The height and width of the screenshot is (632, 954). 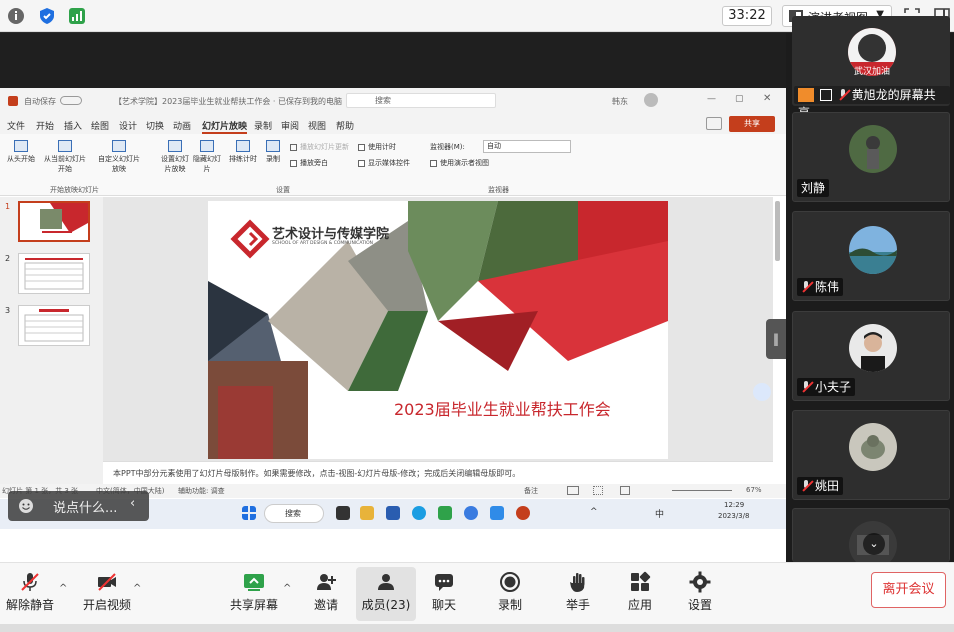 What do you see at coordinates (16, 125) in the screenshot?
I see `tab-file: 文件` at bounding box center [16, 125].